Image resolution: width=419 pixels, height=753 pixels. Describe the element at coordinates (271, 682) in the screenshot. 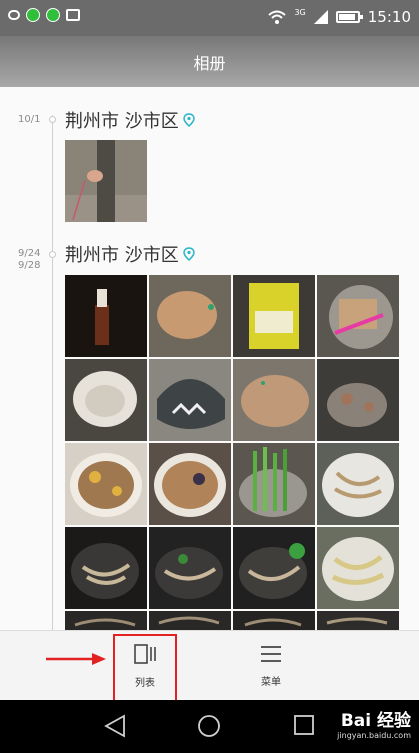

I see `menu-label: 菜单` at that location.